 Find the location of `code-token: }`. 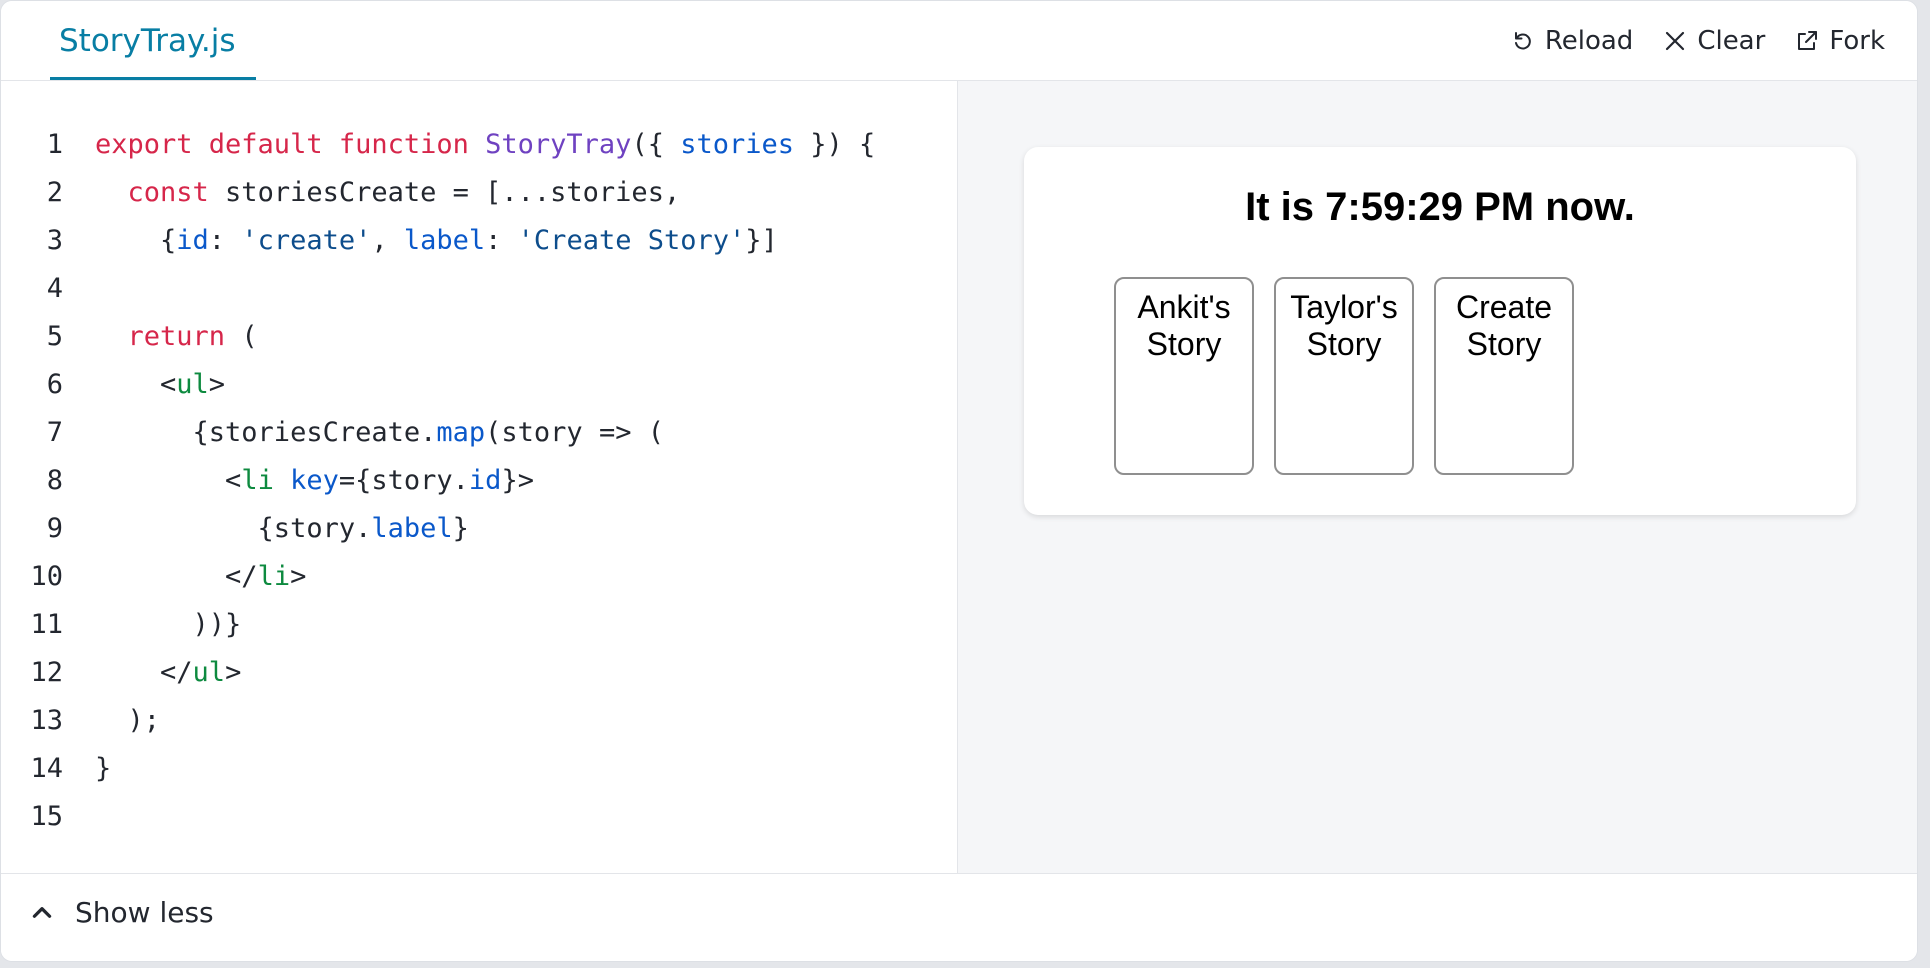

code-token: } is located at coordinates (103, 768).